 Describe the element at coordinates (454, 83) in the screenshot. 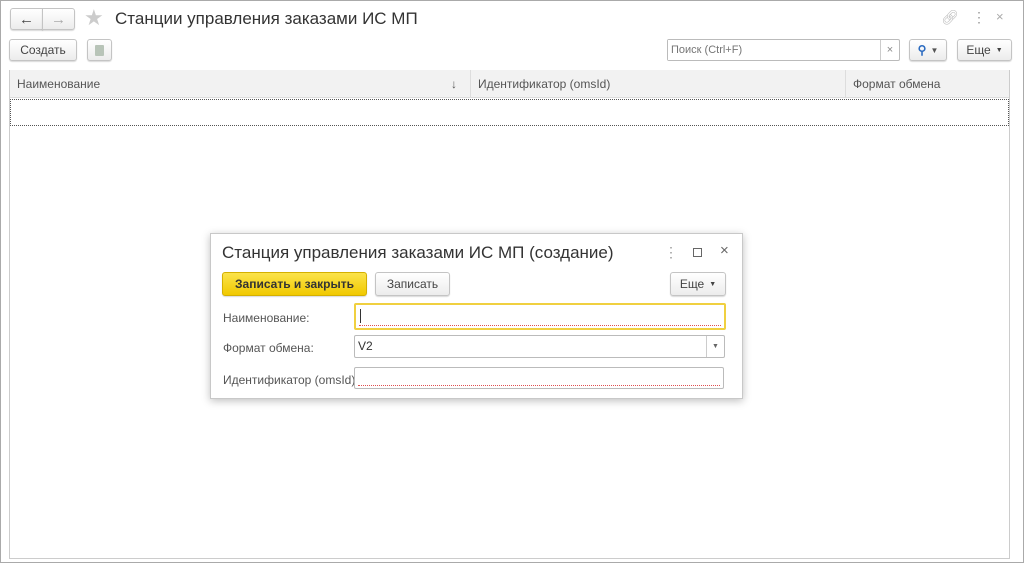

I see `sort-arrow-icon: ↓` at that location.